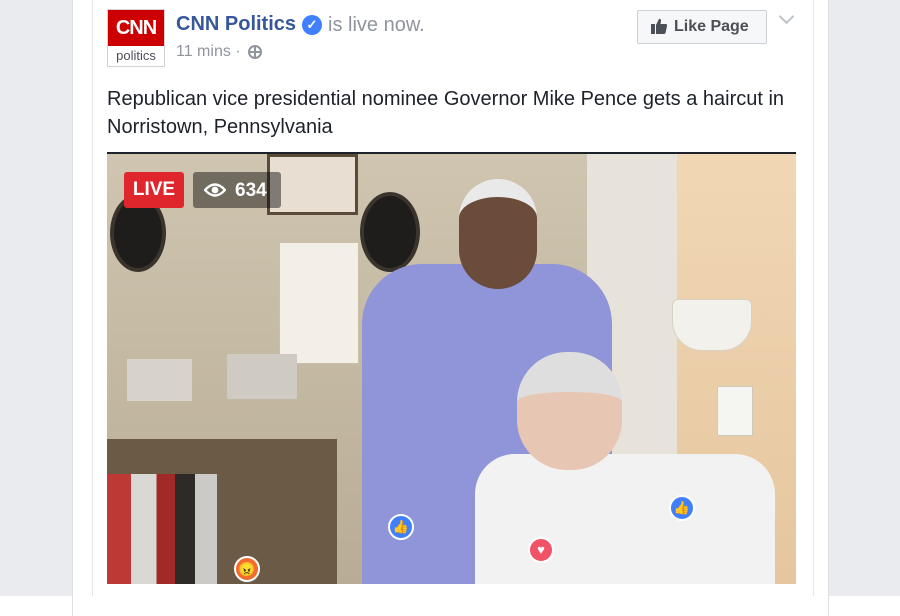 This screenshot has width=900, height=616. I want to click on video-scene-barber-head, so click(498, 234).